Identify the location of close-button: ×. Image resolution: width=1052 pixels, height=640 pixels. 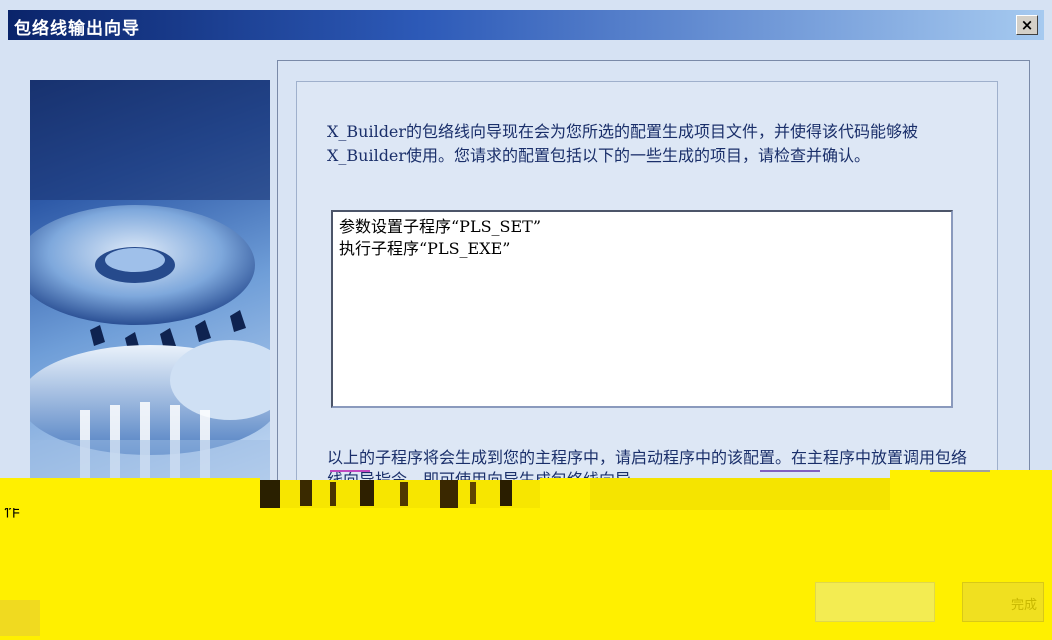
(1027, 25).